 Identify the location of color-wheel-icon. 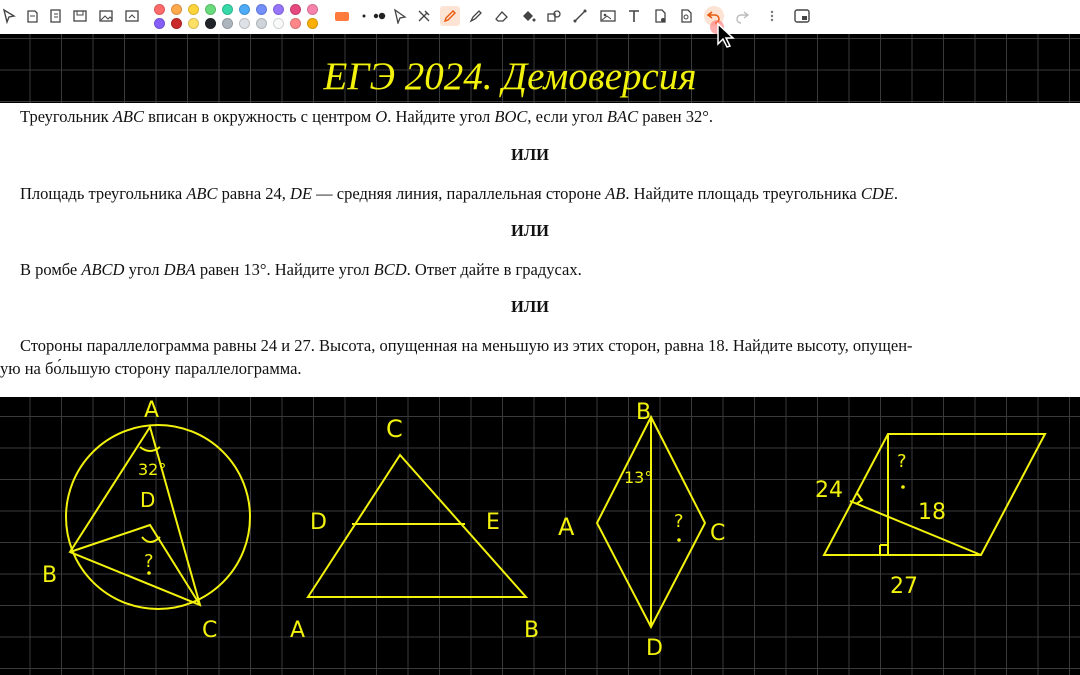
(132, 16).